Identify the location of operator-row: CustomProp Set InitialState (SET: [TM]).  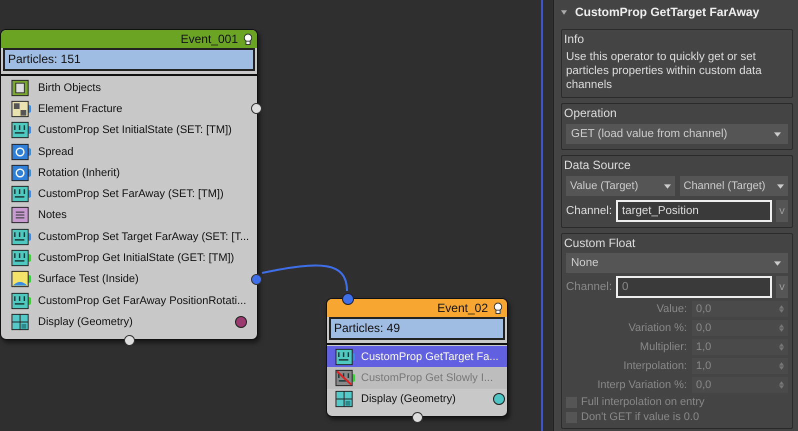
(125, 130).